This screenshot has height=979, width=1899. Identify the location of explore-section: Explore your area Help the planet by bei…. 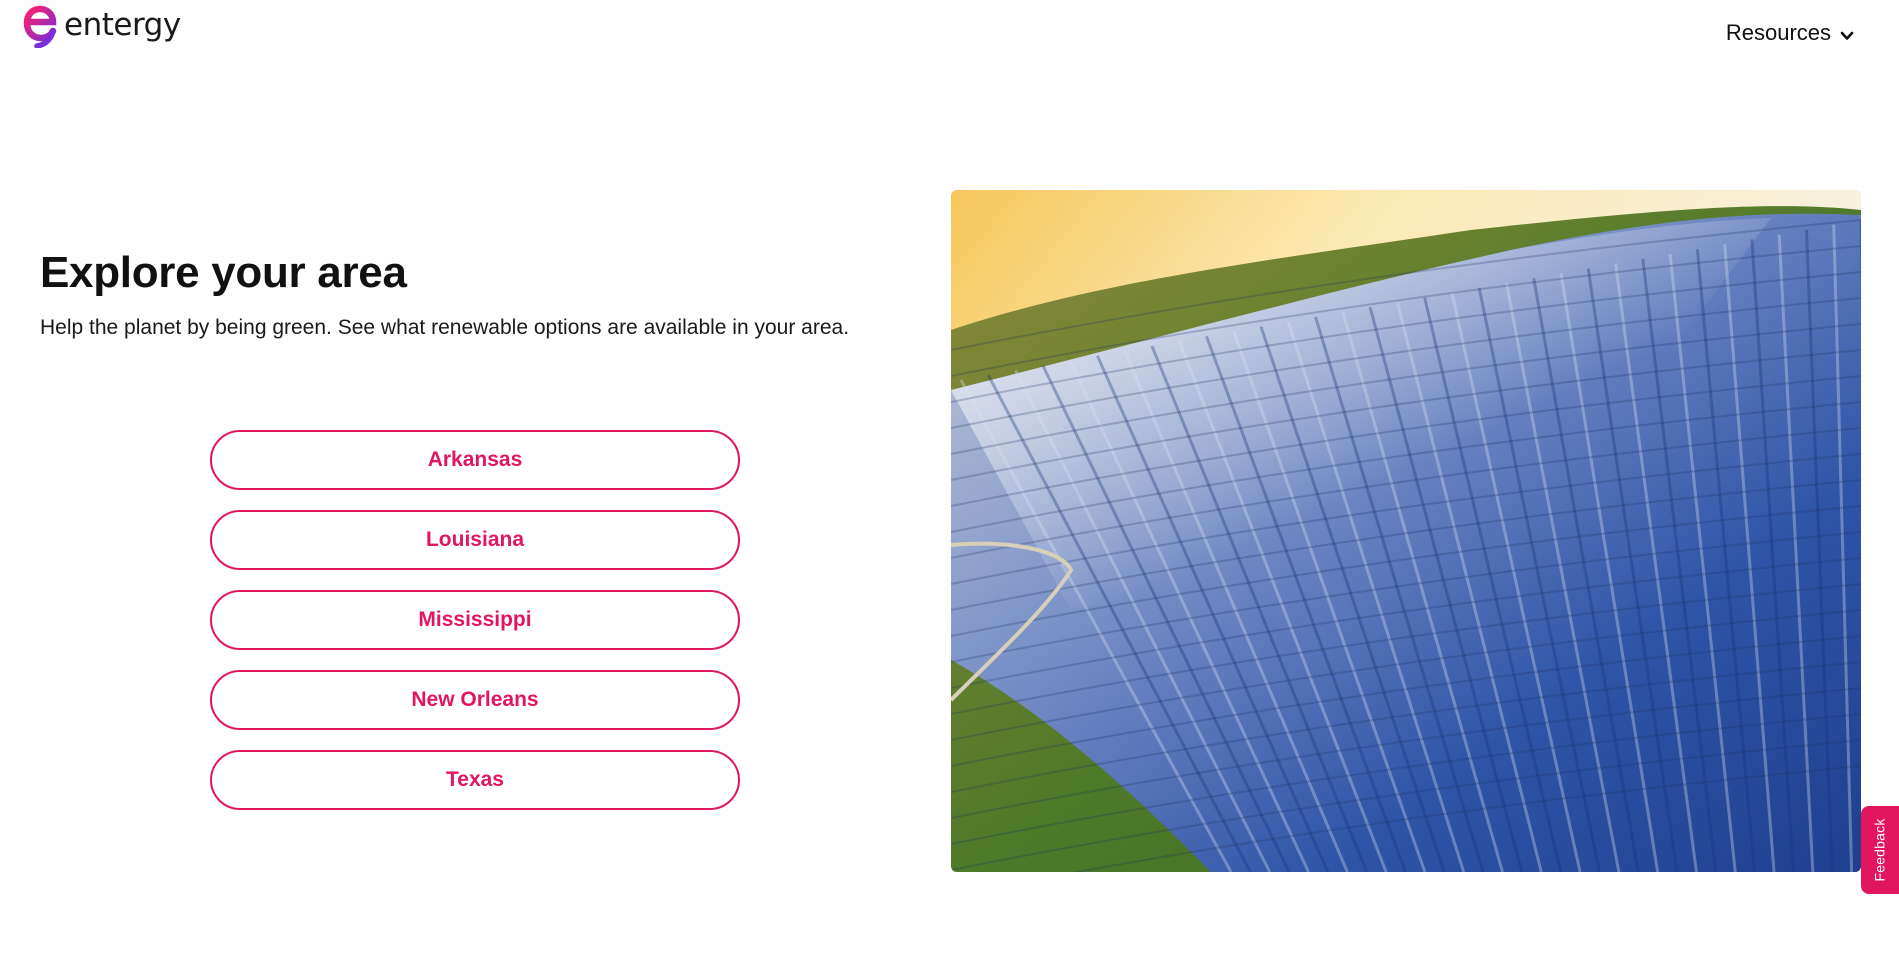
(455, 297).